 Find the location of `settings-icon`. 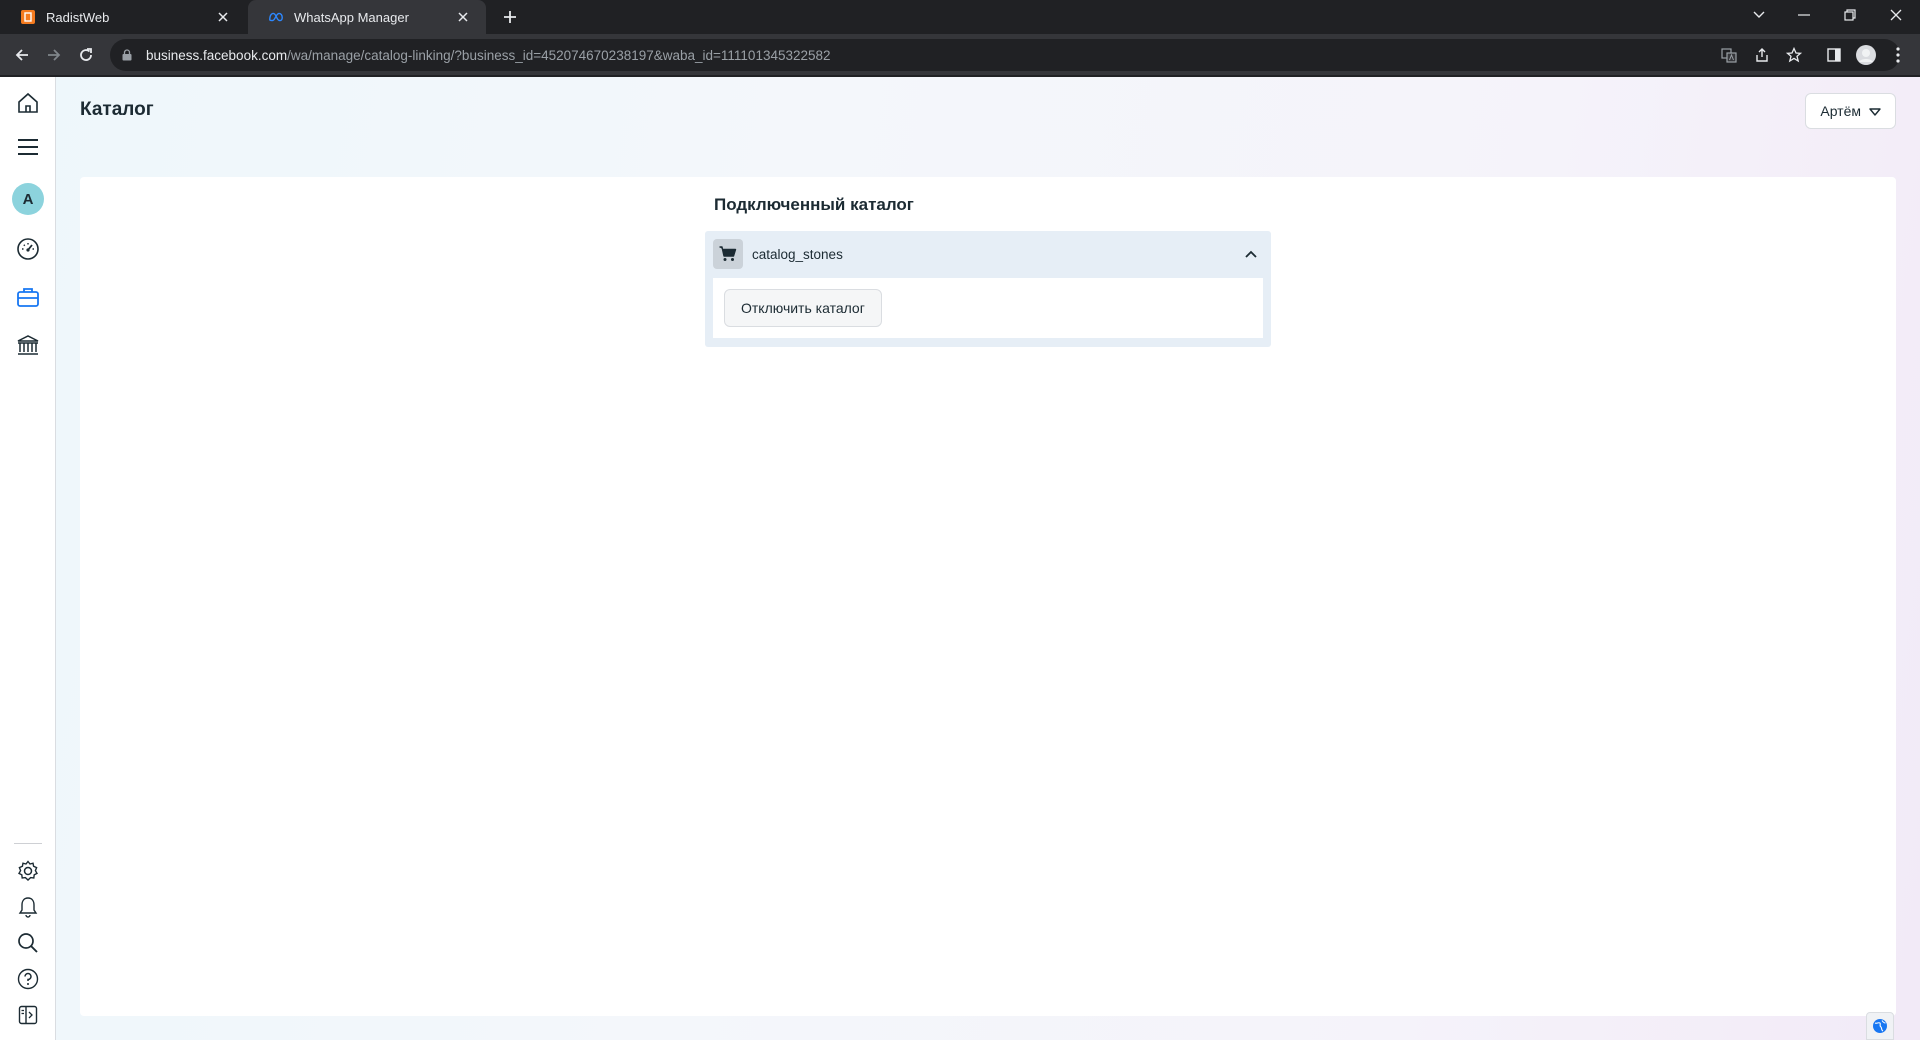

settings-icon is located at coordinates (28, 871).